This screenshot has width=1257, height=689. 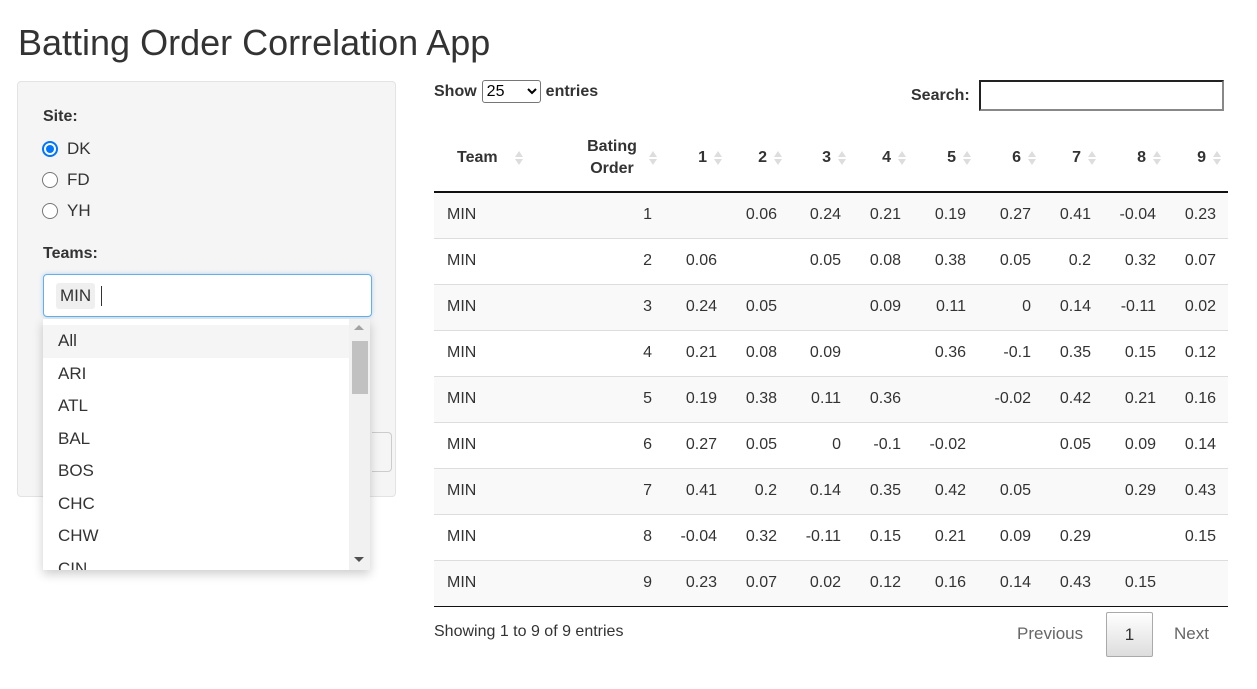 What do you see at coordinates (1050, 634) in the screenshot?
I see `previous-button: Previous` at bounding box center [1050, 634].